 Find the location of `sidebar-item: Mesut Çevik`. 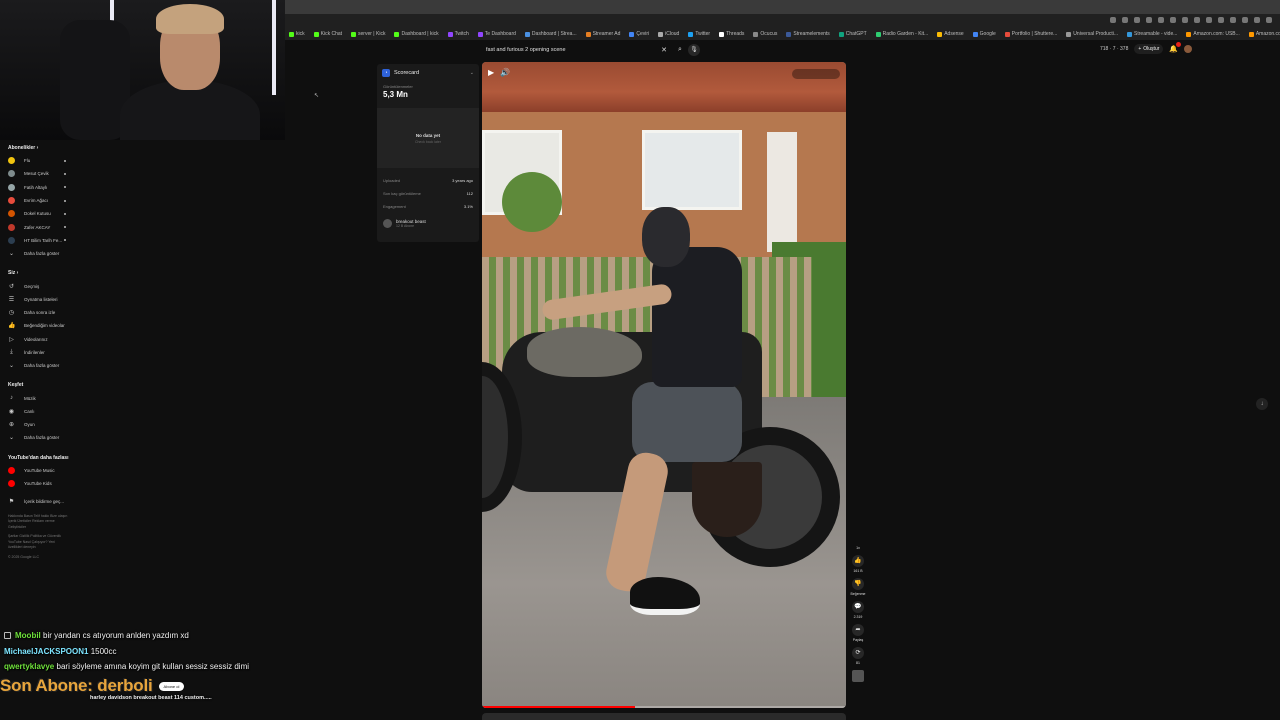

sidebar-item: Mesut Çevik is located at coordinates (40, 173).